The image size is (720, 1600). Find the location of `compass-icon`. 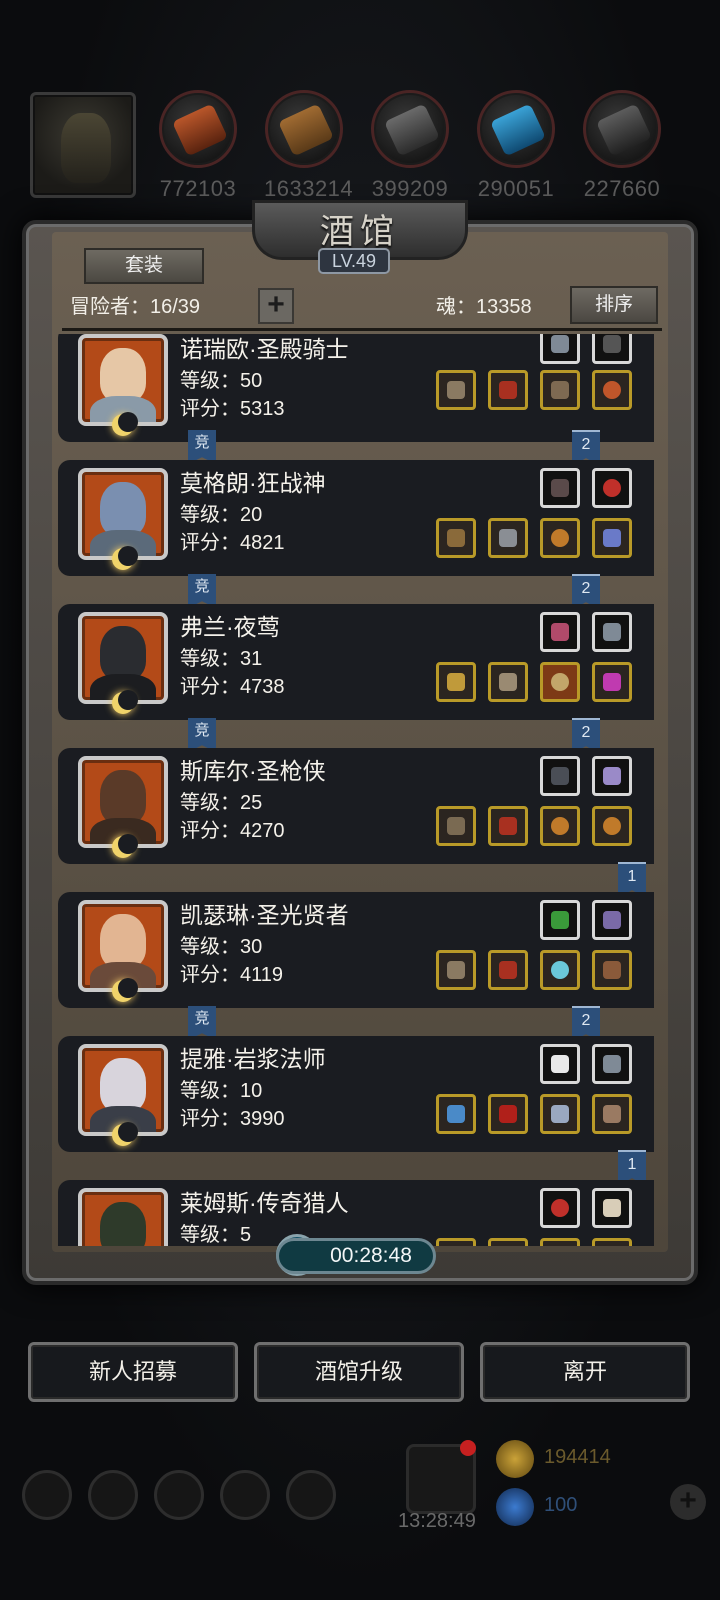

compass-icon is located at coordinates (113, 1495).